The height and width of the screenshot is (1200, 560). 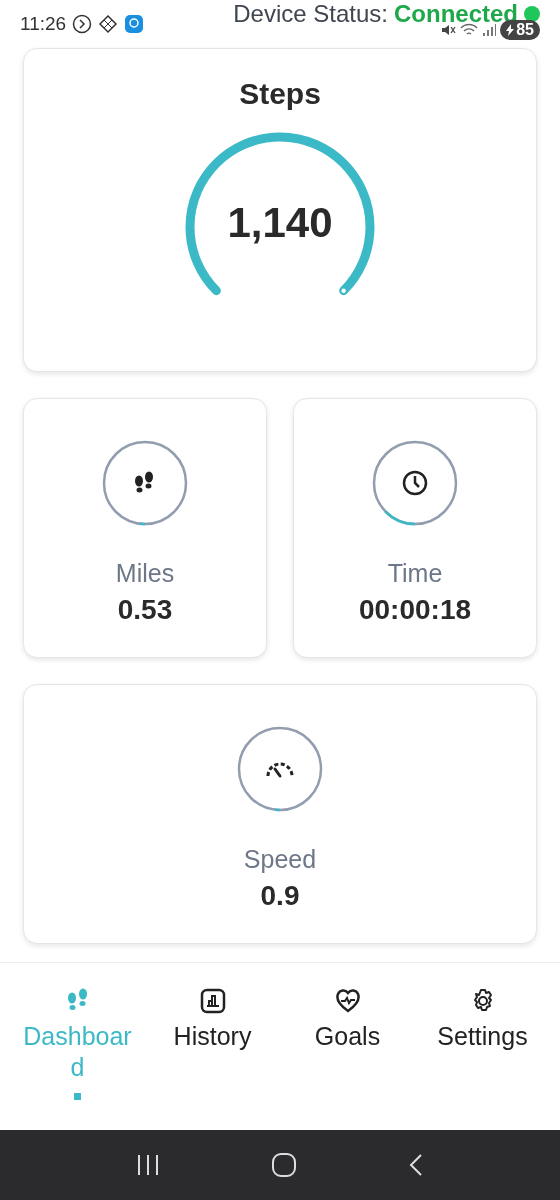 What do you see at coordinates (489, 30) in the screenshot?
I see `signal-icon` at bounding box center [489, 30].